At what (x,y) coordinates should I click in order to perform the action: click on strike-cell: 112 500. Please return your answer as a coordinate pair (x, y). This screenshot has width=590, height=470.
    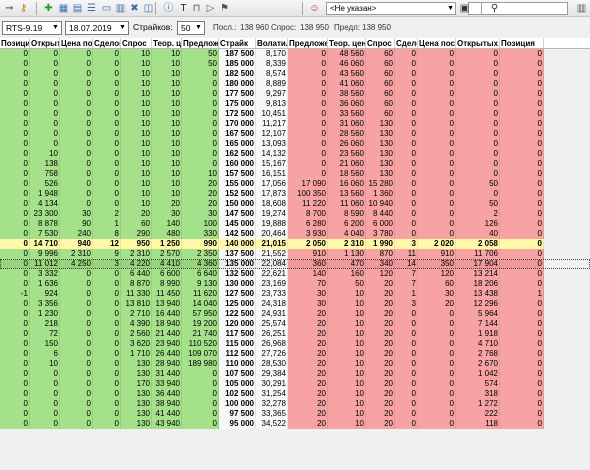
    Looking at the image, I should click on (237, 354).